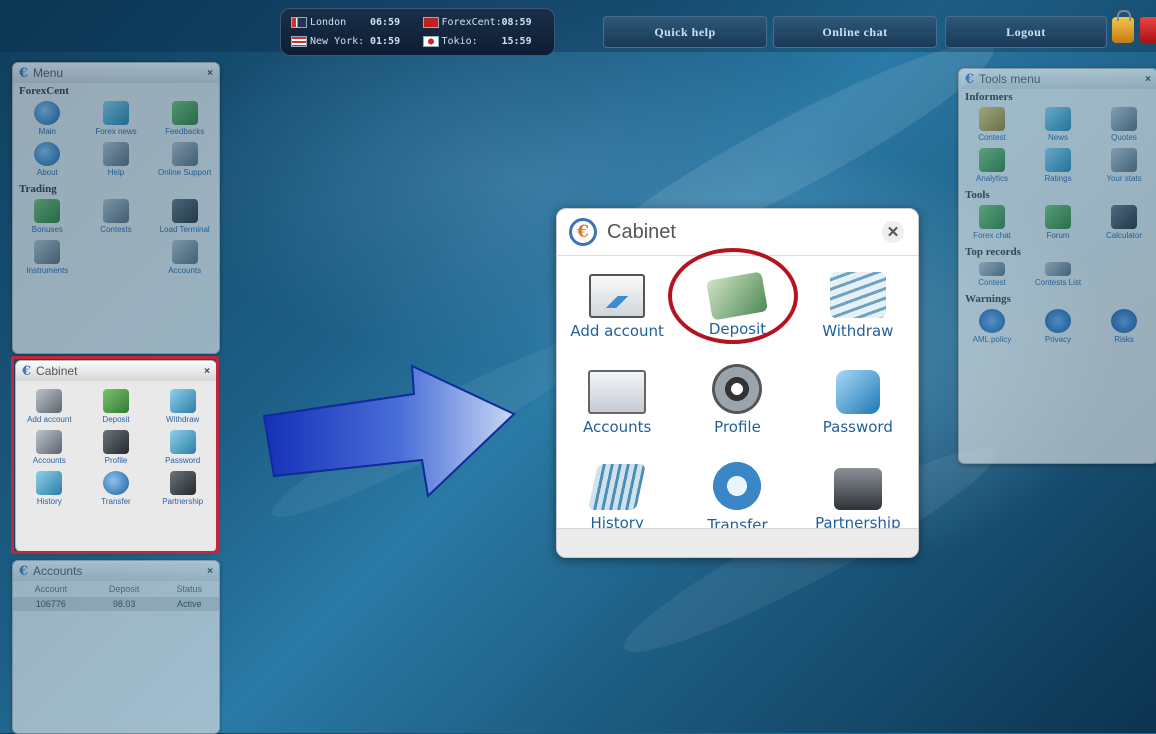  I want to click on japan-flag-icon, so click(430, 41).